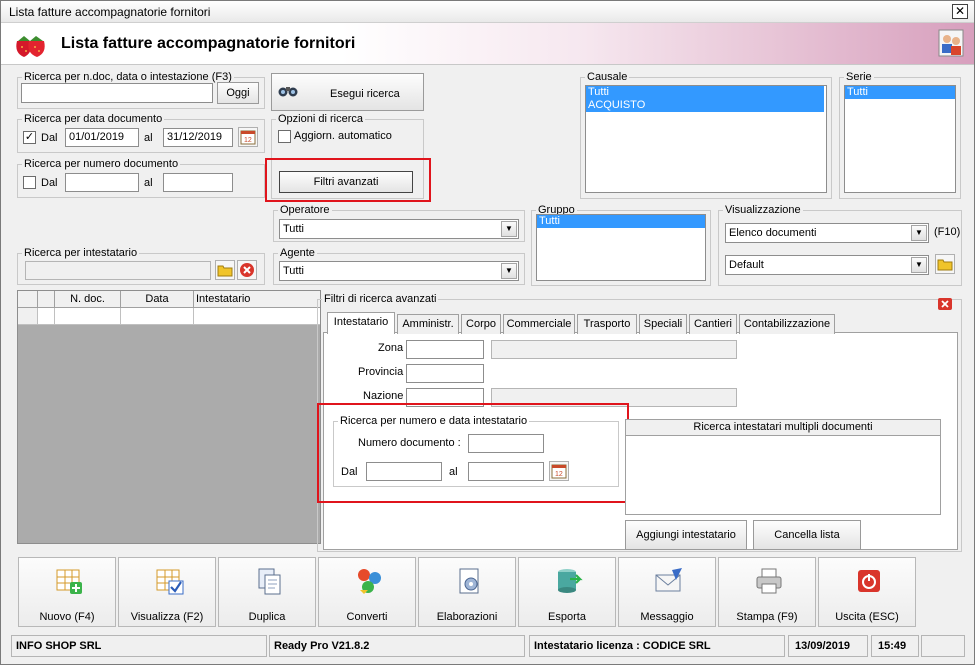  I want to click on add-intestatario-button: Aggiungi intestatario, so click(686, 535).